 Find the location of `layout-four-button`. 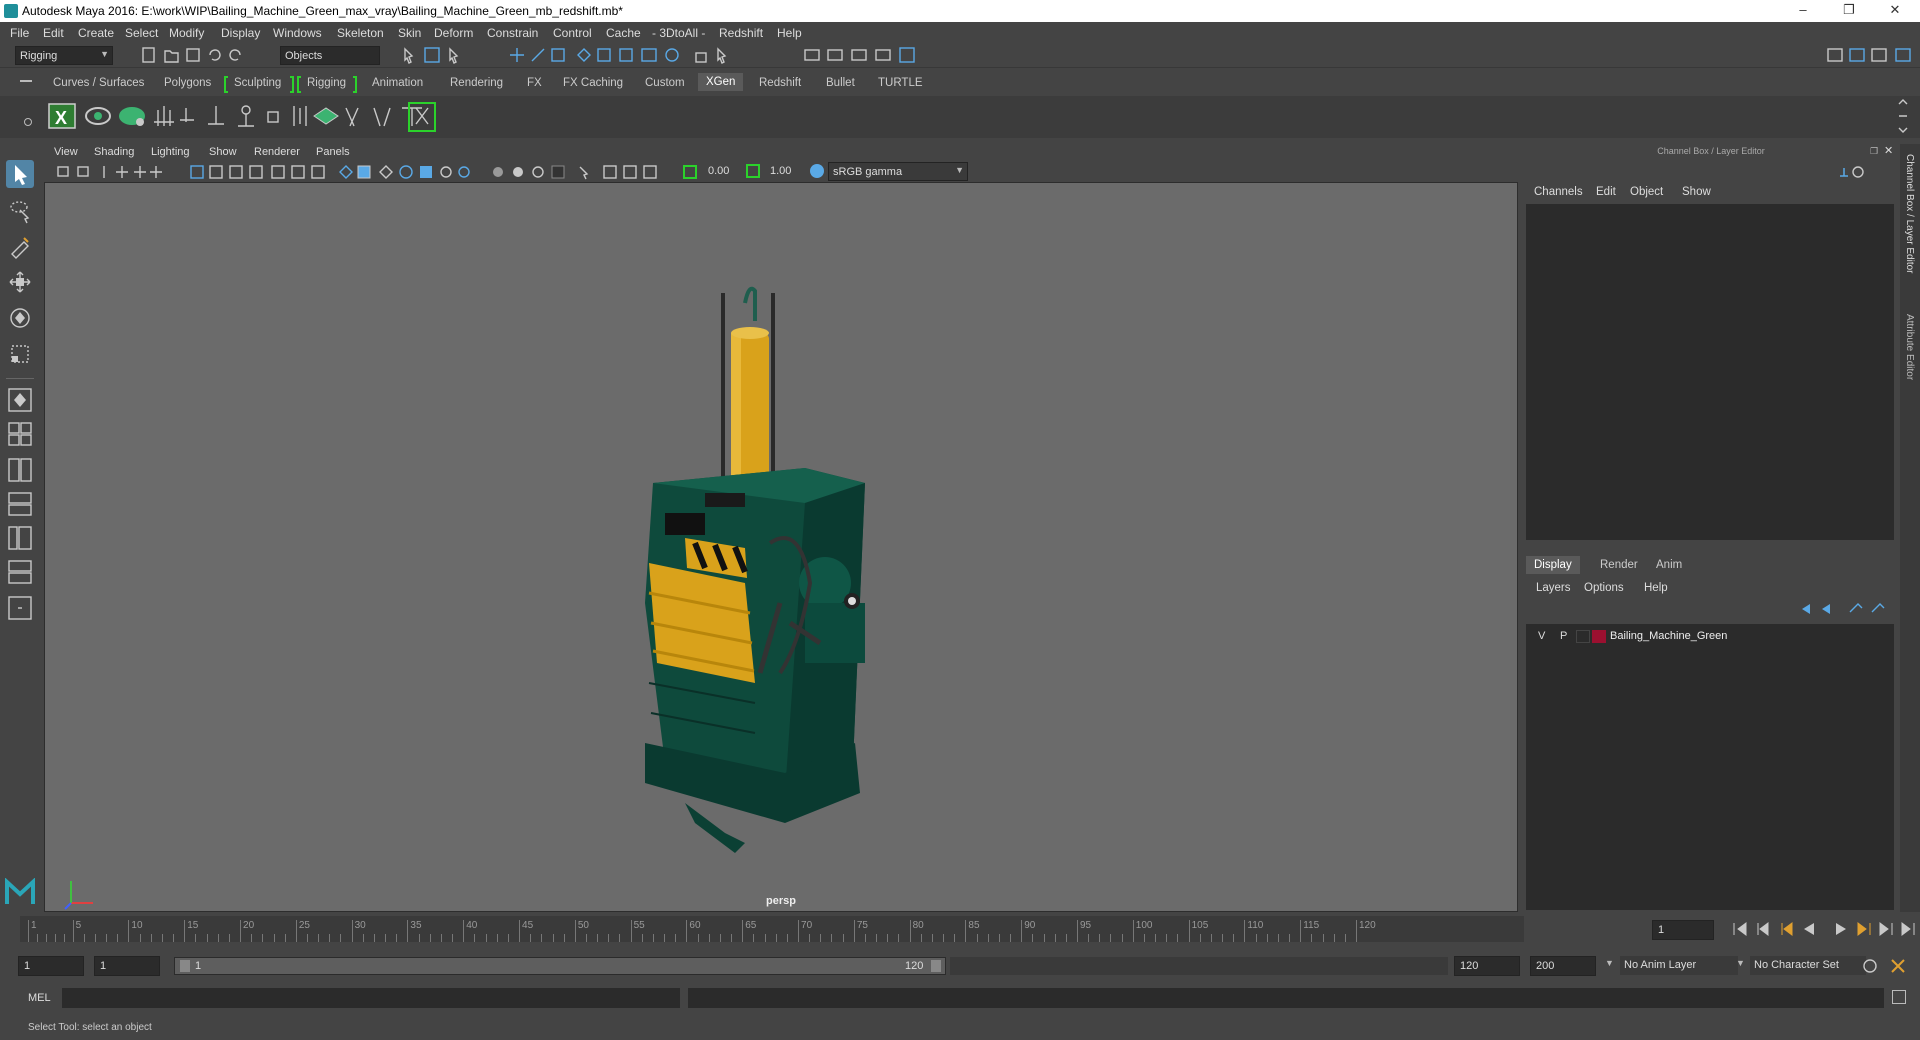

layout-four-button is located at coordinates (20, 434).